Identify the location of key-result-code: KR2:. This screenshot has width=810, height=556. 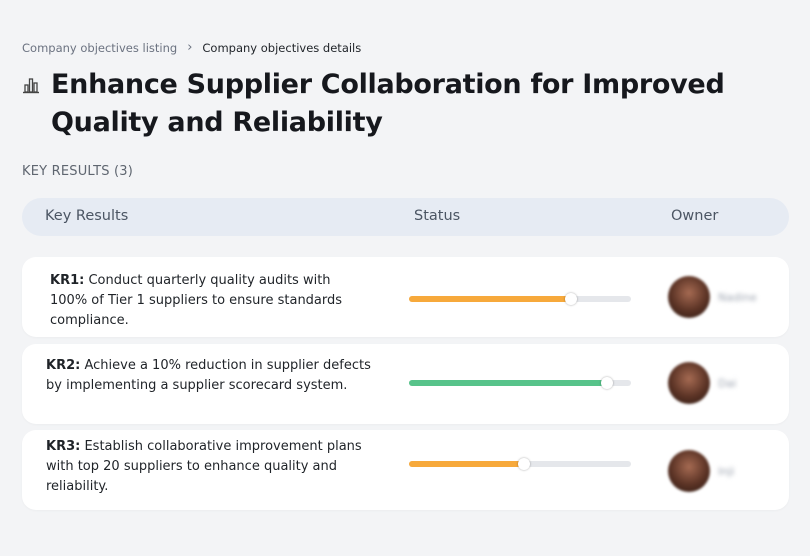
(63, 365).